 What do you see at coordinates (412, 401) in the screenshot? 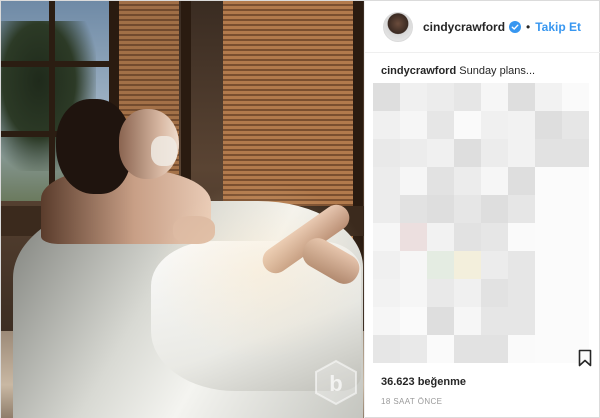
I see `post-timestamp: 18 SAAT ÖNCE` at bounding box center [412, 401].